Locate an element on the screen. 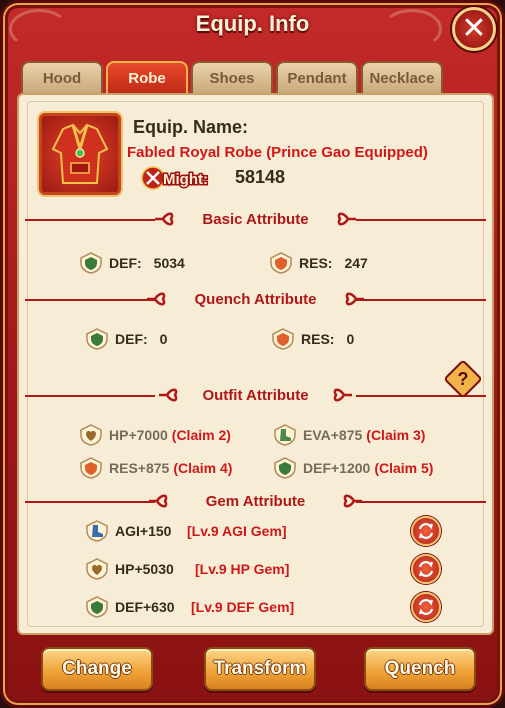 The image size is (505, 708). quench-attribute-title: Quench Attribute is located at coordinates (255, 299).